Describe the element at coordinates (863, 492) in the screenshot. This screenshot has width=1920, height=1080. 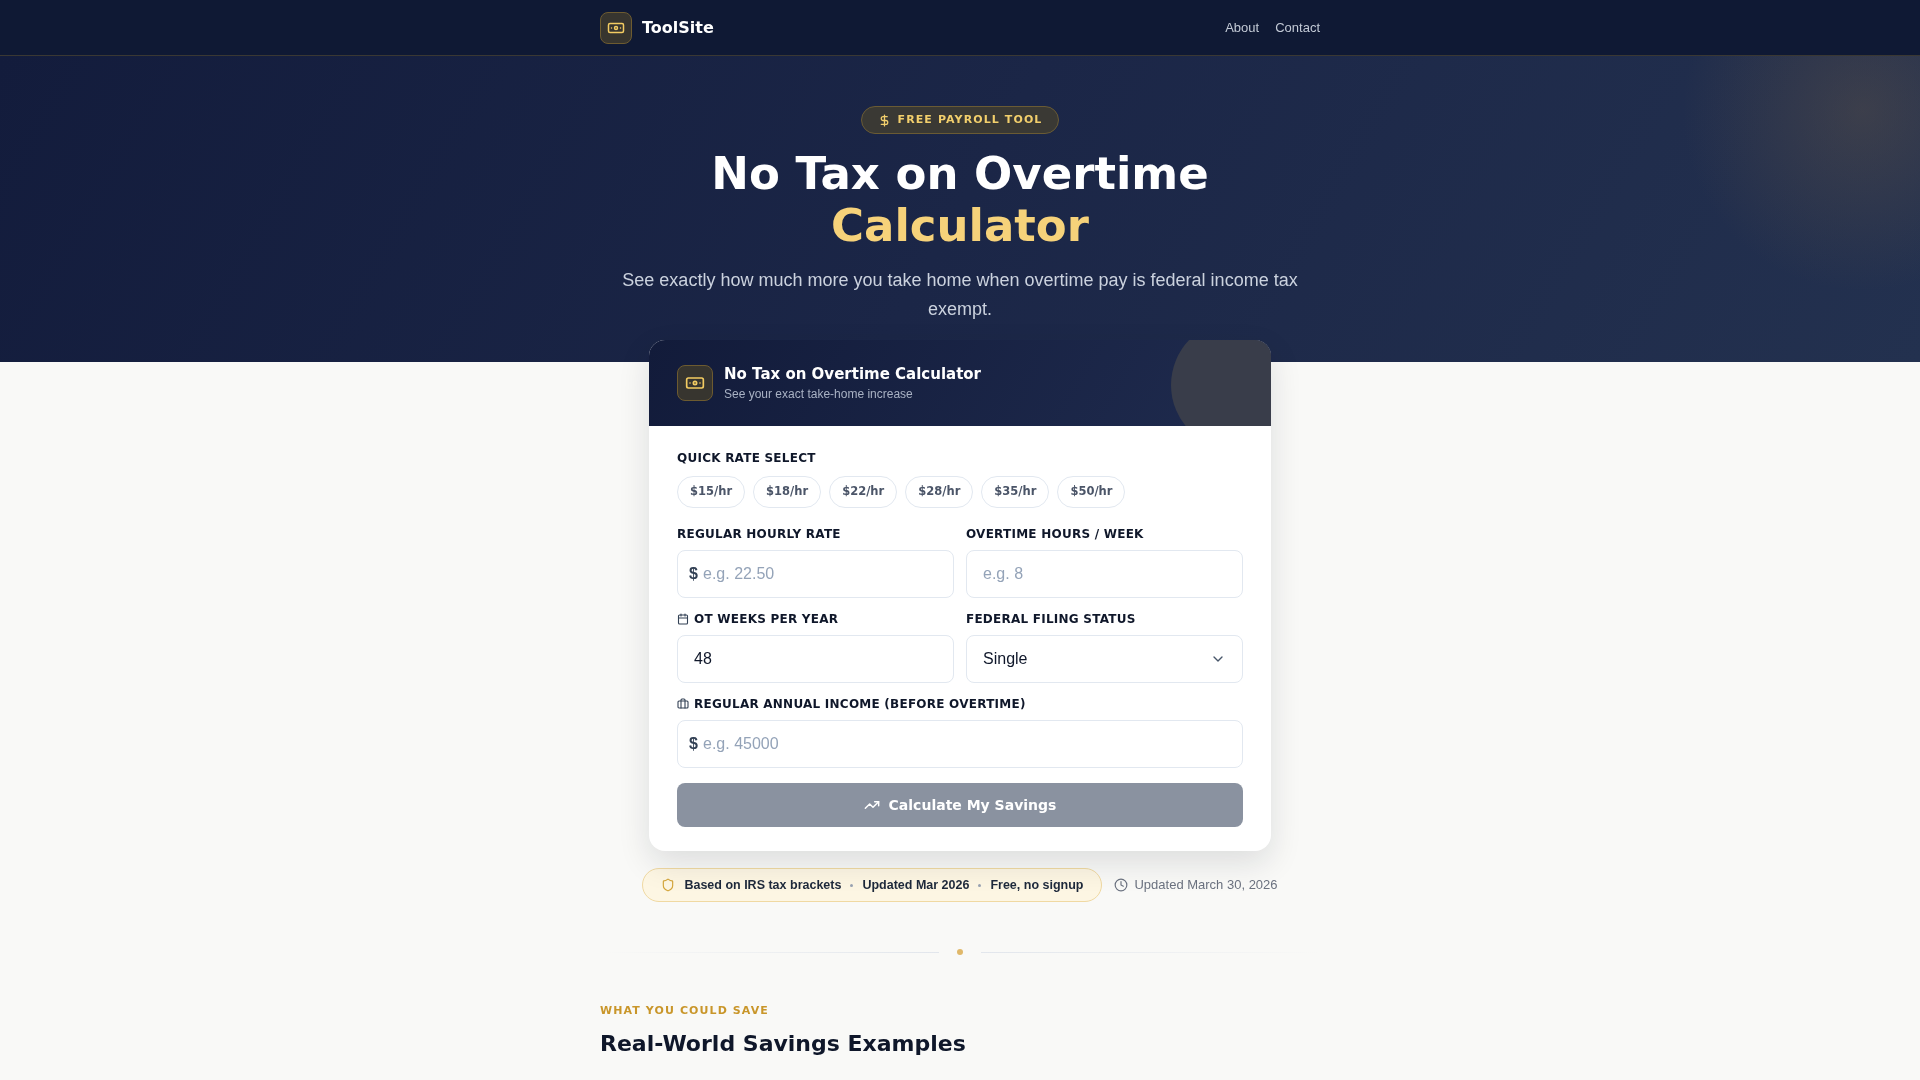
I see `rate-button: $22/hr` at that location.